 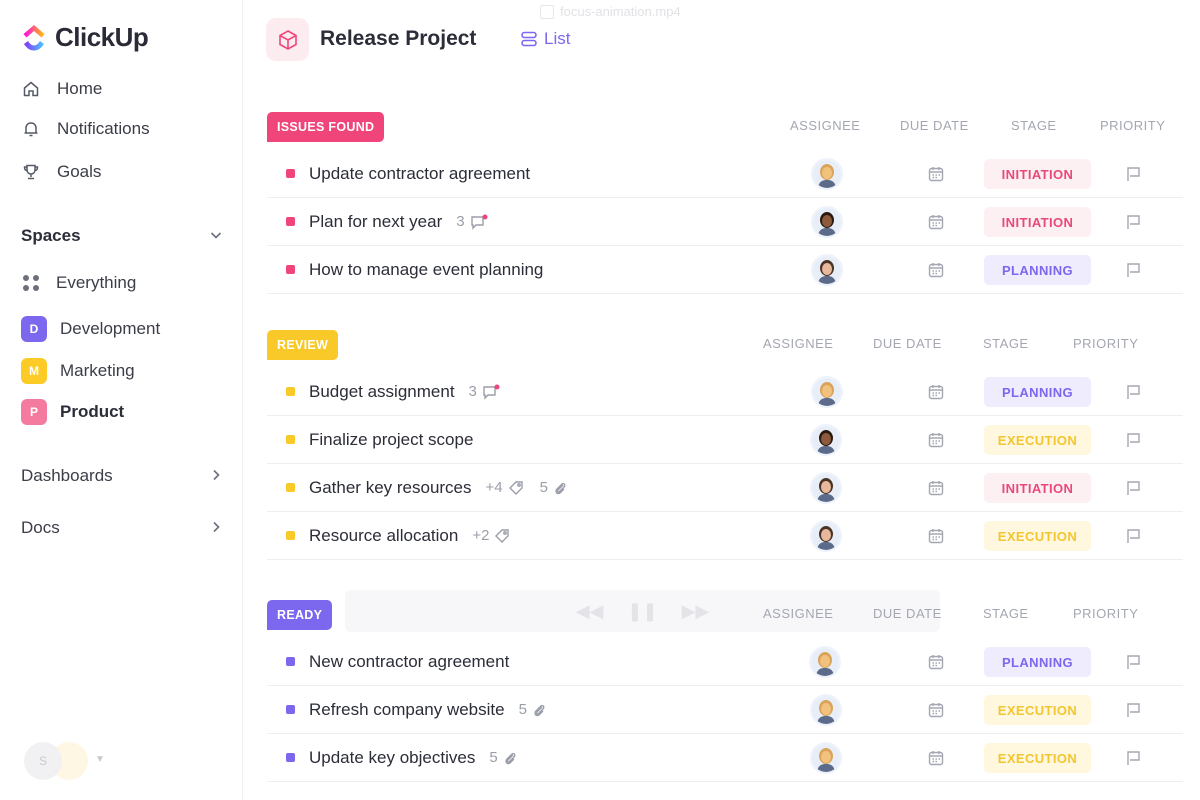 What do you see at coordinates (85, 37) in the screenshot?
I see `brand-logo: ClickUp` at bounding box center [85, 37].